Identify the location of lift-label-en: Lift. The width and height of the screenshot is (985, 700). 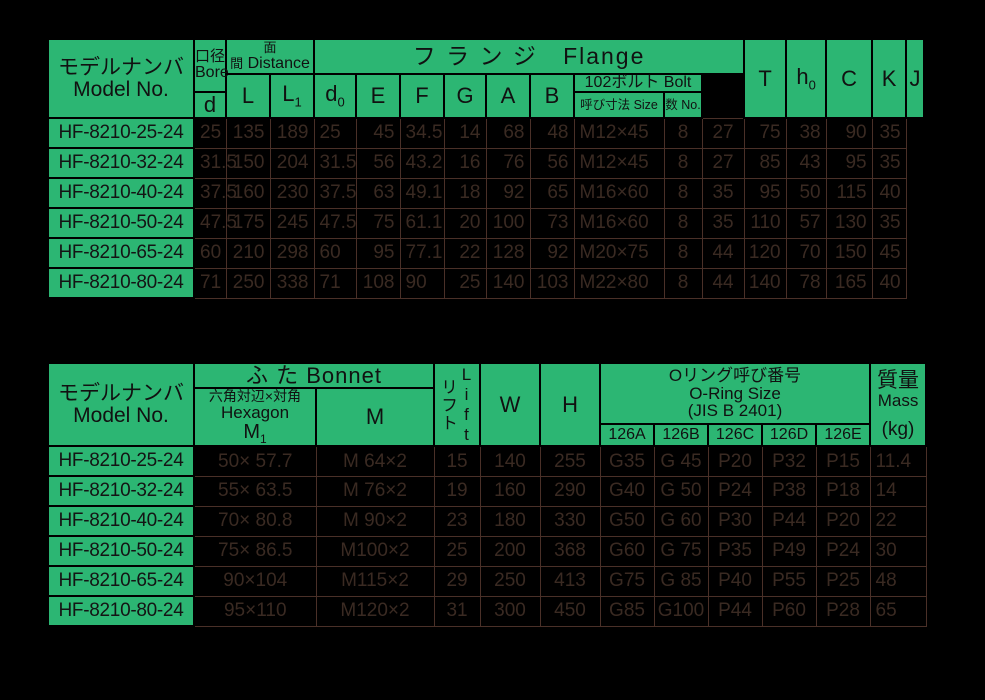
(467, 404).